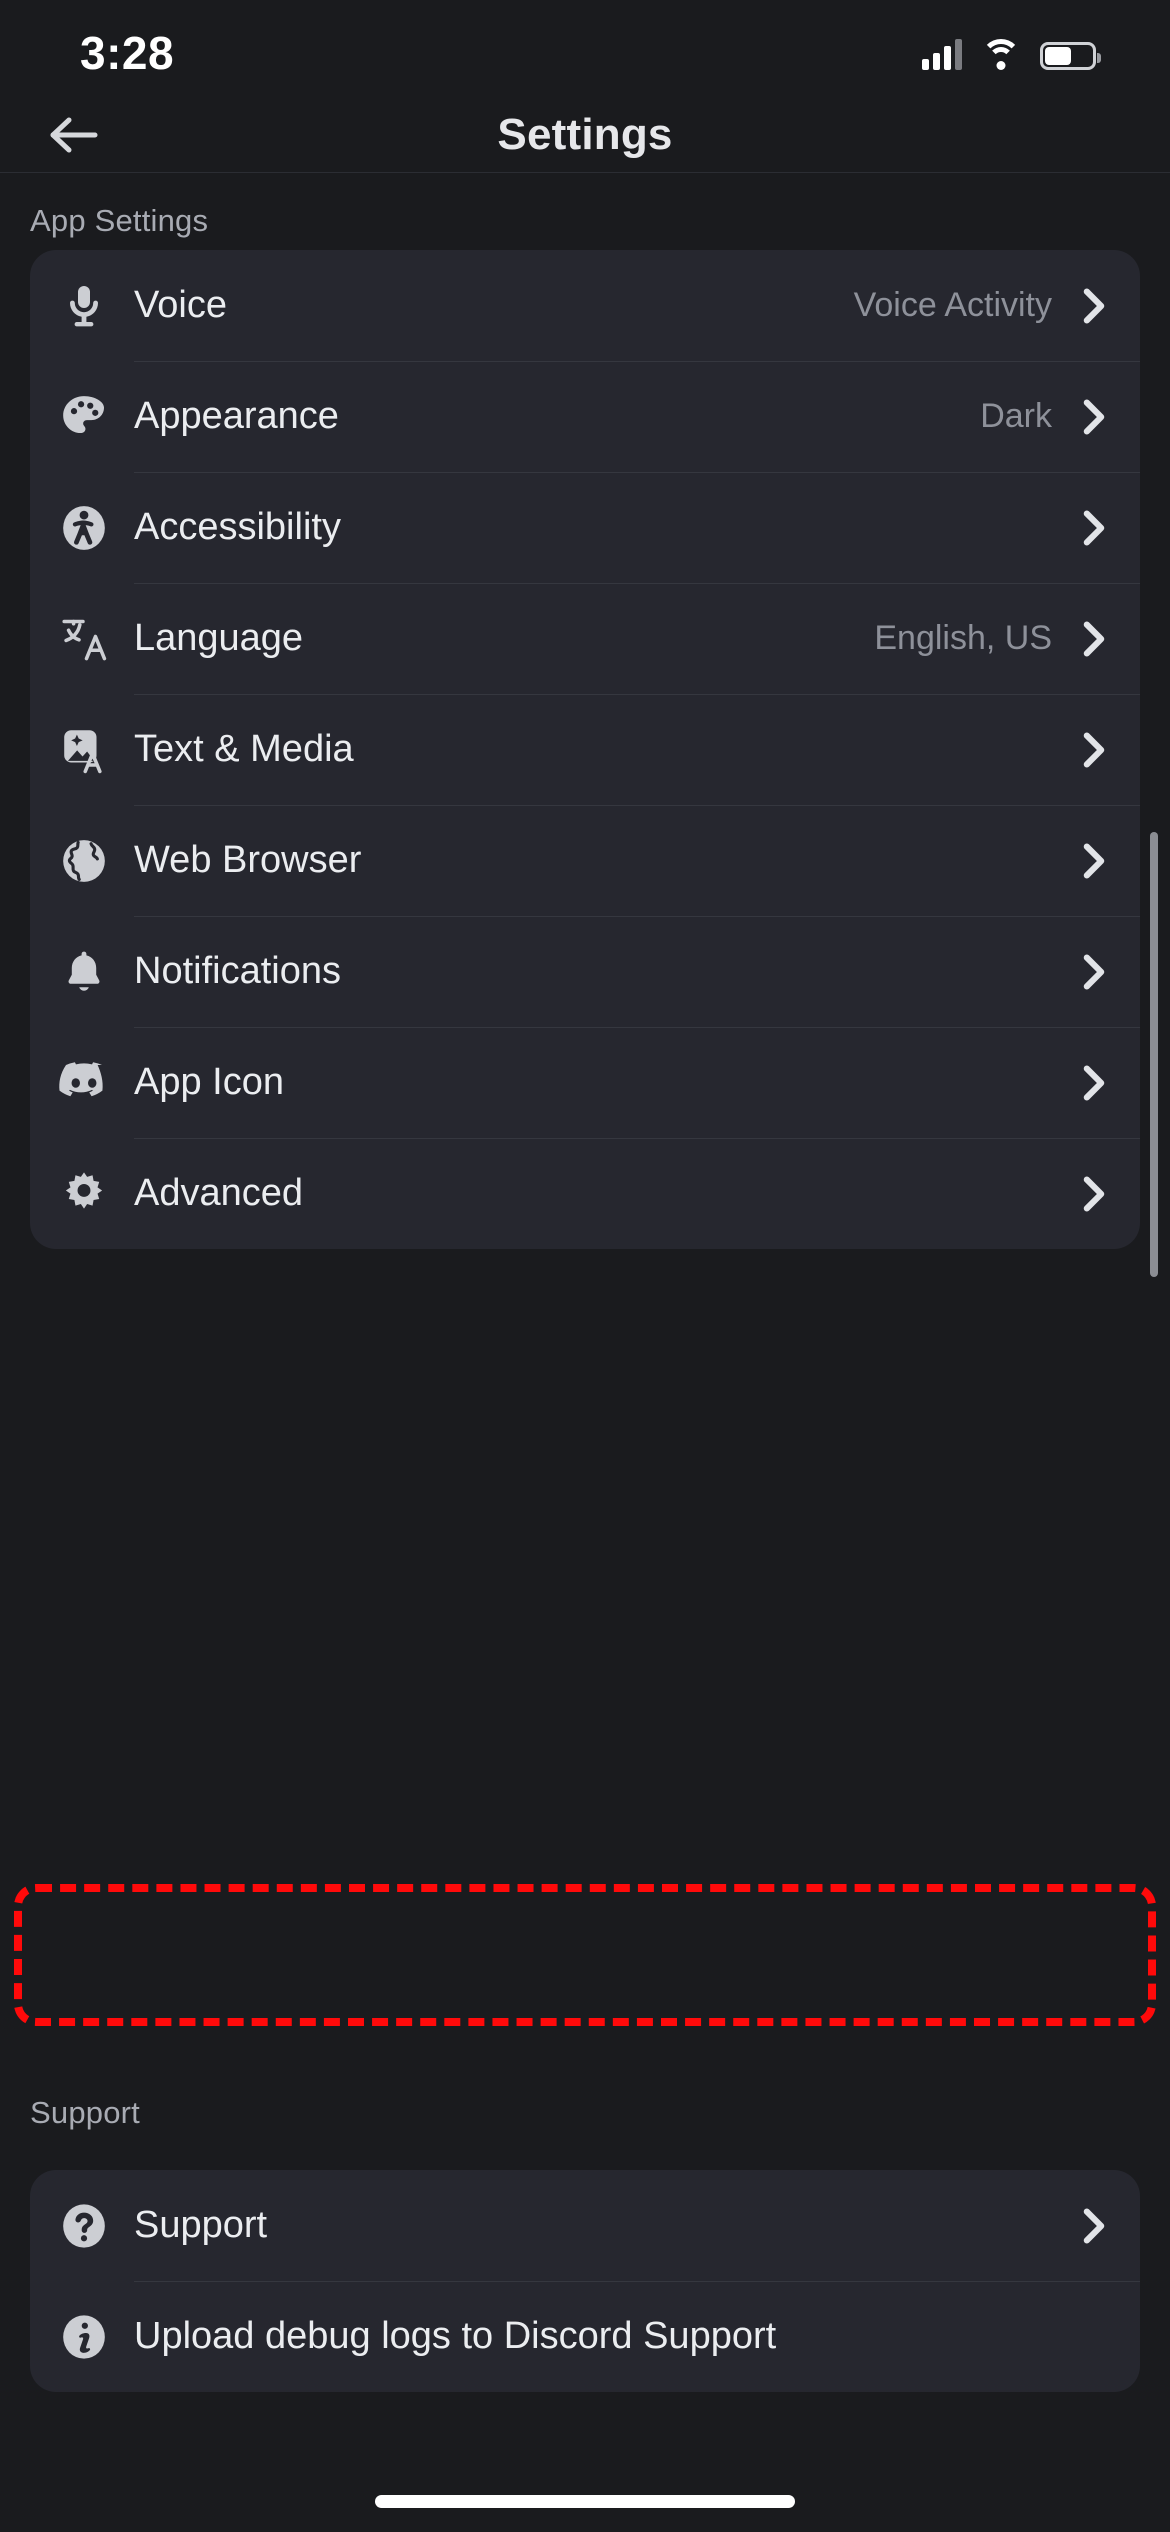 This screenshot has height=2532, width=1170. I want to click on wifi-icon, so click(1001, 54).